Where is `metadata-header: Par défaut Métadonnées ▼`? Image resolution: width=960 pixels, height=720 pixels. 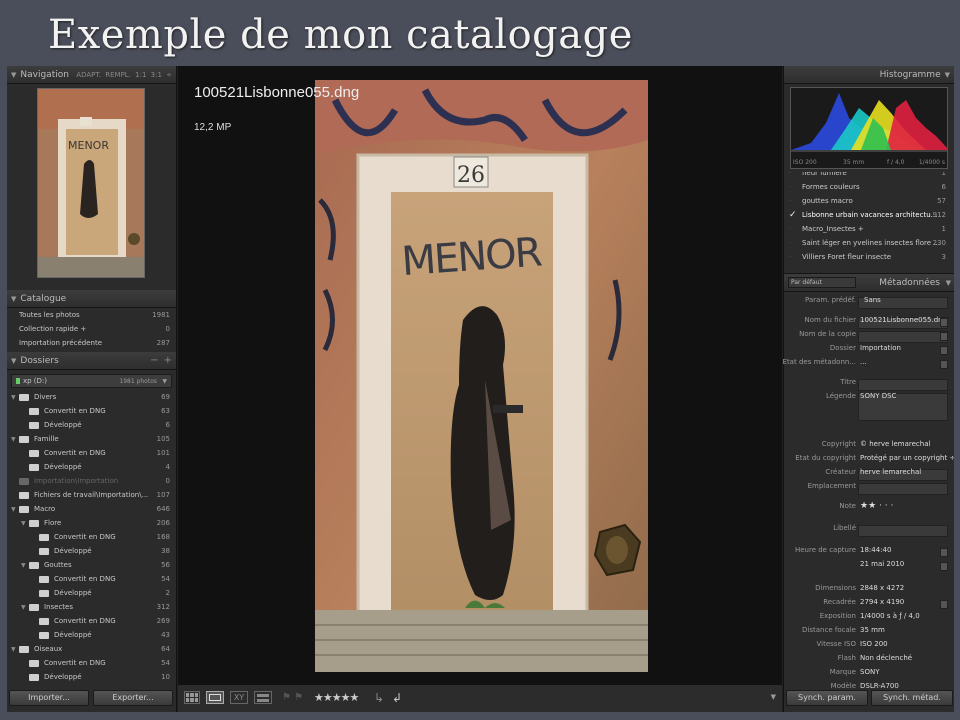 metadata-header: Par défaut Métadonnées ▼ is located at coordinates (869, 283).